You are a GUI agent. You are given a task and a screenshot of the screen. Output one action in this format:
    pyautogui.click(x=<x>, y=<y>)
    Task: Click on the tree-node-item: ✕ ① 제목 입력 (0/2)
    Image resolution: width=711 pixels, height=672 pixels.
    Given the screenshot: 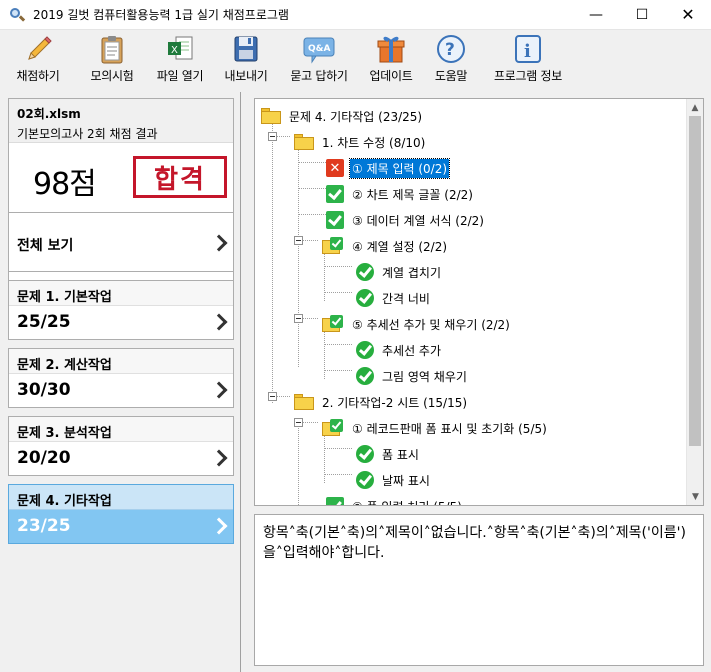 What is the action you would take?
    pyautogui.click(x=388, y=168)
    